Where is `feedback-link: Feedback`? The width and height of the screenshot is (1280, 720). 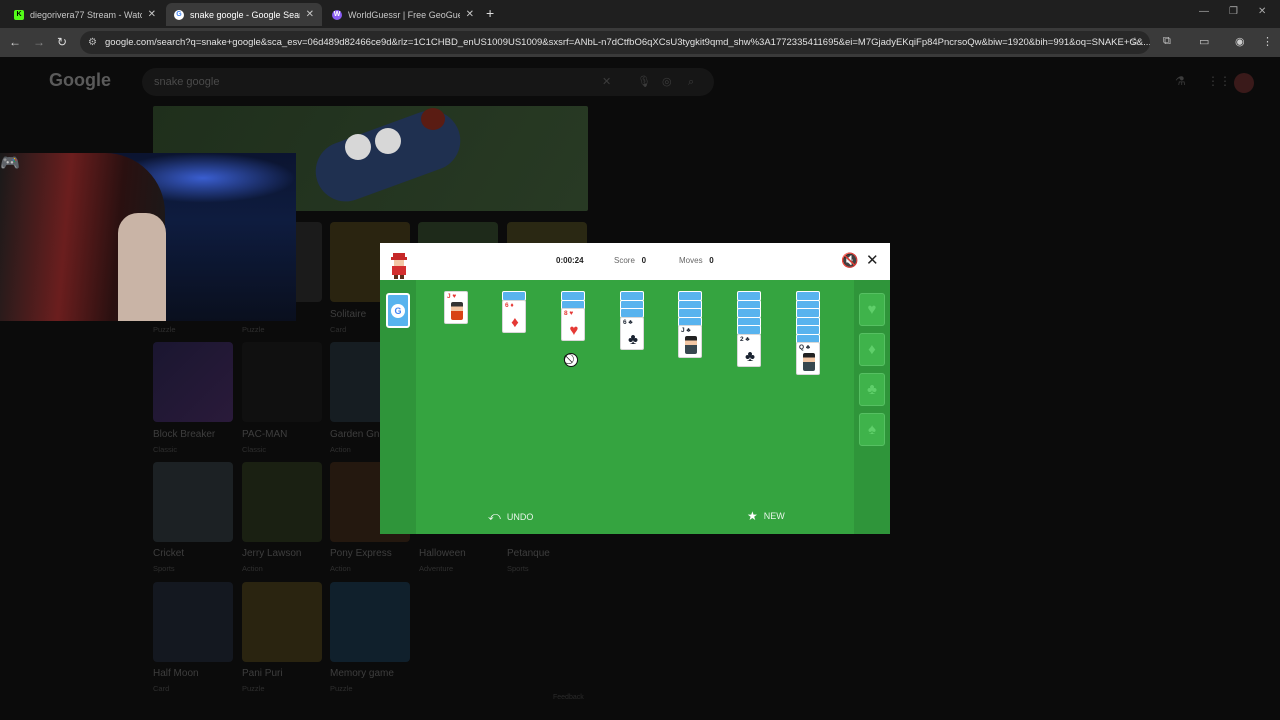
feedback-link: Feedback is located at coordinates (568, 697).